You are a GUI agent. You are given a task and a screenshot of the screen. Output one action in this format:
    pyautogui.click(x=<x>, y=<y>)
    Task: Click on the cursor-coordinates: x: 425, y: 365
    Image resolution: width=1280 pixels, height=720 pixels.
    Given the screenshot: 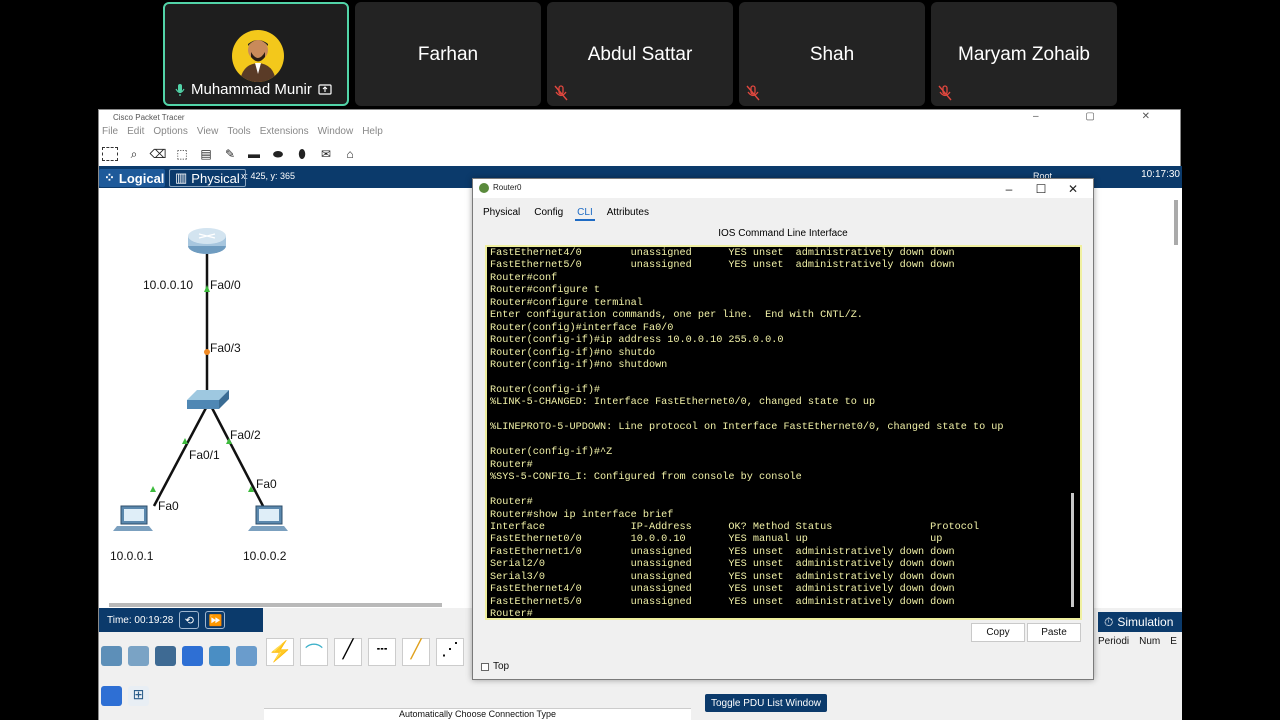 What is the action you would take?
    pyautogui.click(x=268, y=176)
    